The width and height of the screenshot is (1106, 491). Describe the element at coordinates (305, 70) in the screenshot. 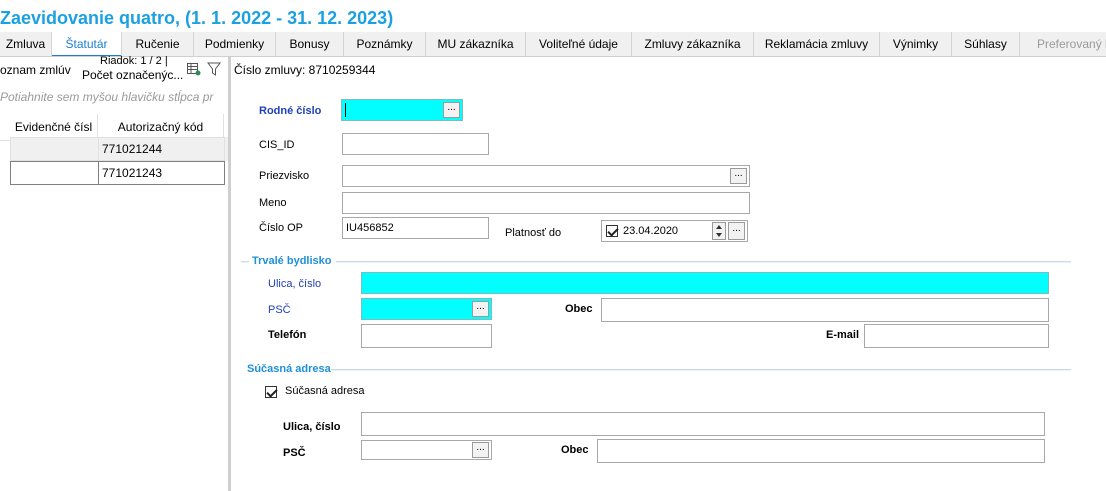

I see `contract-number: Číslo zmluvy: 8710259344` at that location.